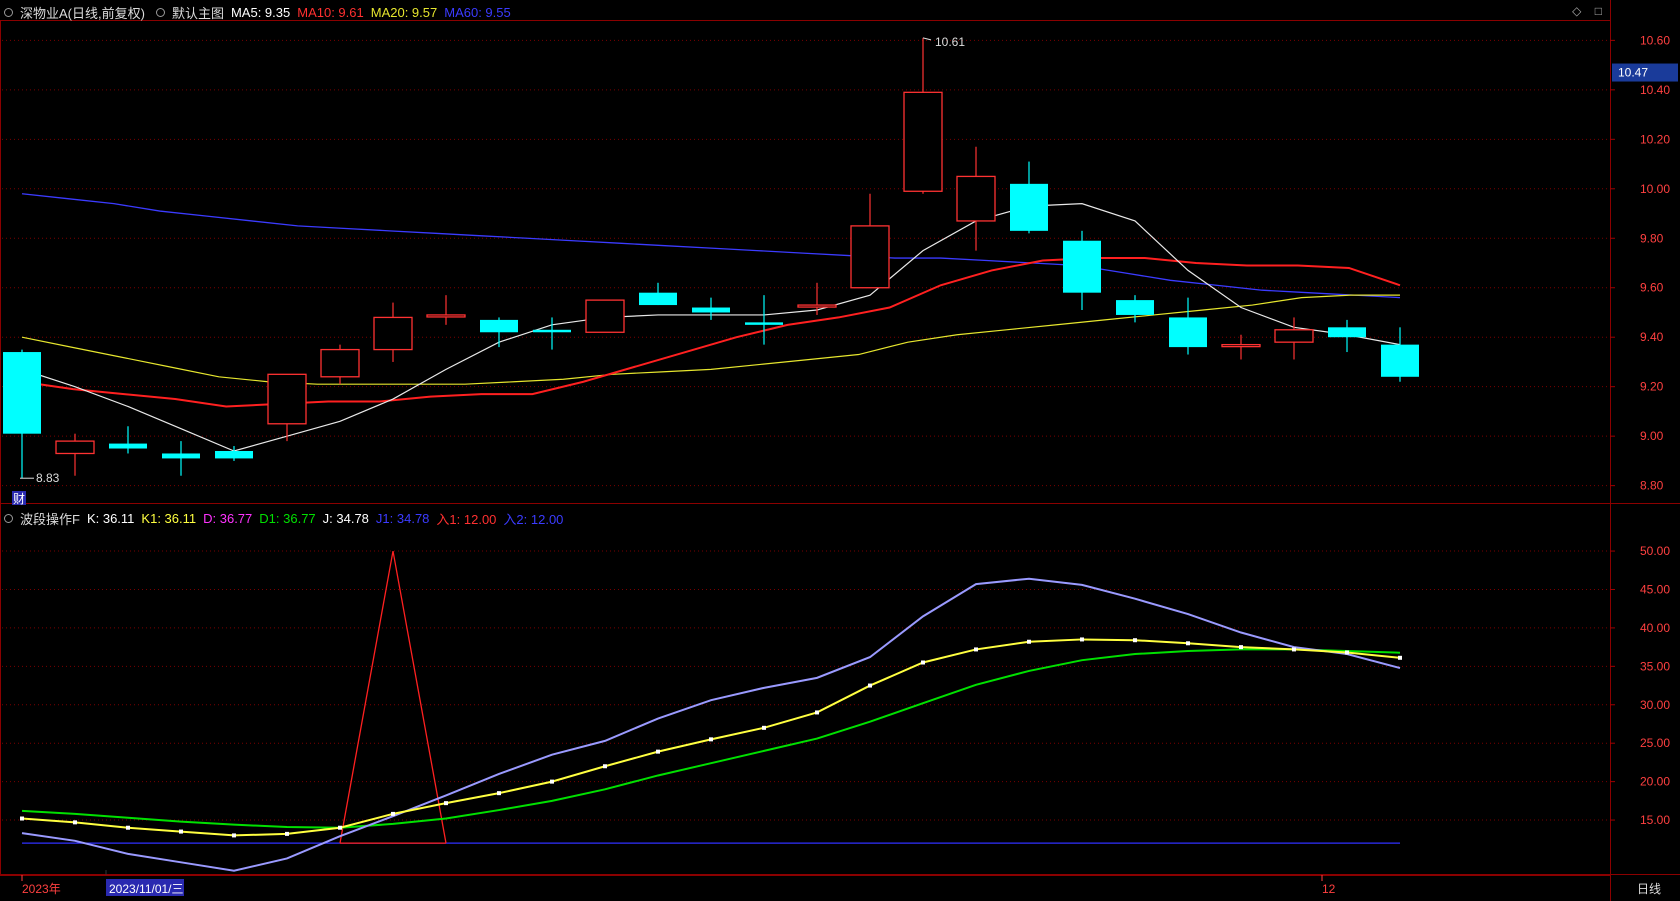 The width and height of the screenshot is (1680, 901). Describe the element at coordinates (1655, 139) in the screenshot. I see `main-y-tick-label: 10.20` at that location.